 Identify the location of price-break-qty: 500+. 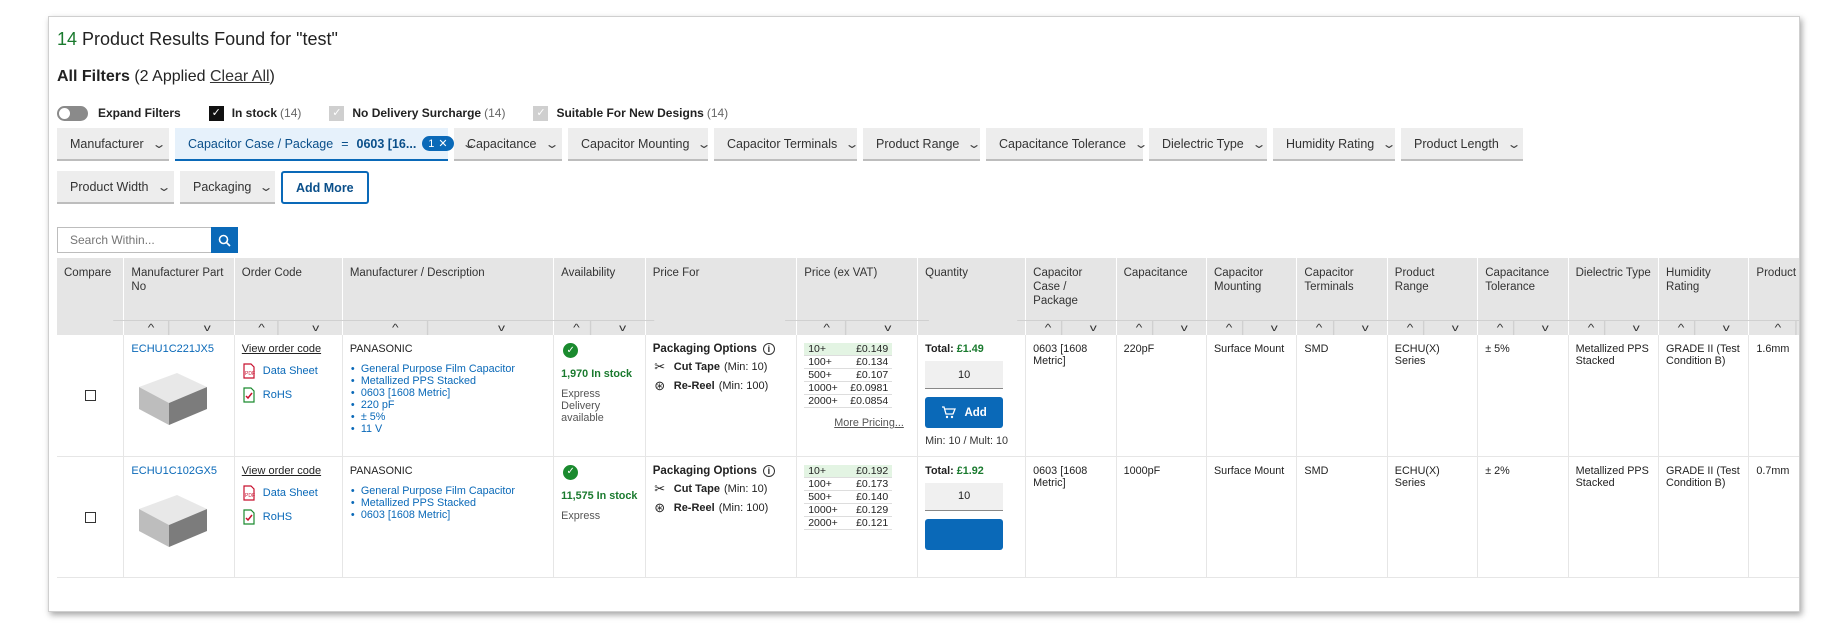
(825, 497).